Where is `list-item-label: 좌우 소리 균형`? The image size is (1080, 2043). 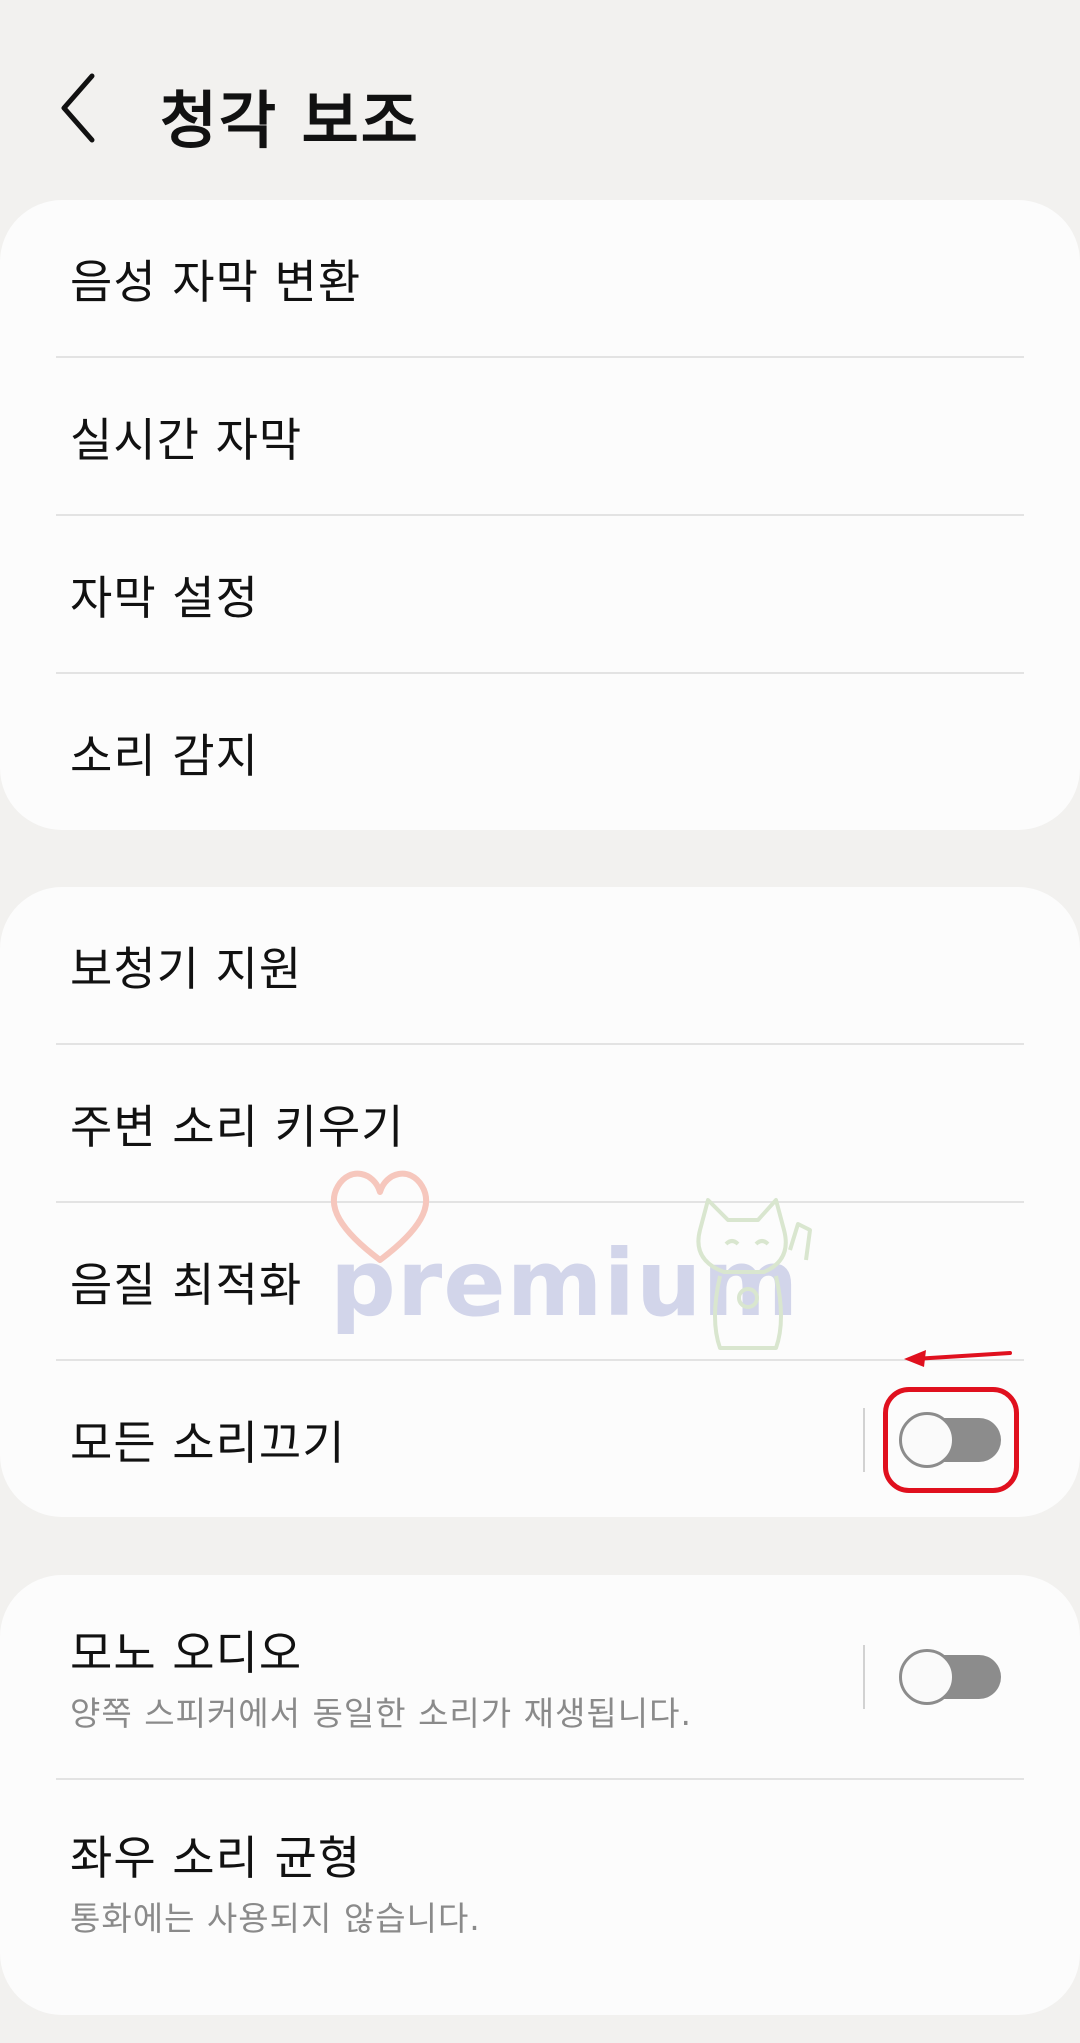 list-item-label: 좌우 소리 균형 is located at coordinates (216, 1858).